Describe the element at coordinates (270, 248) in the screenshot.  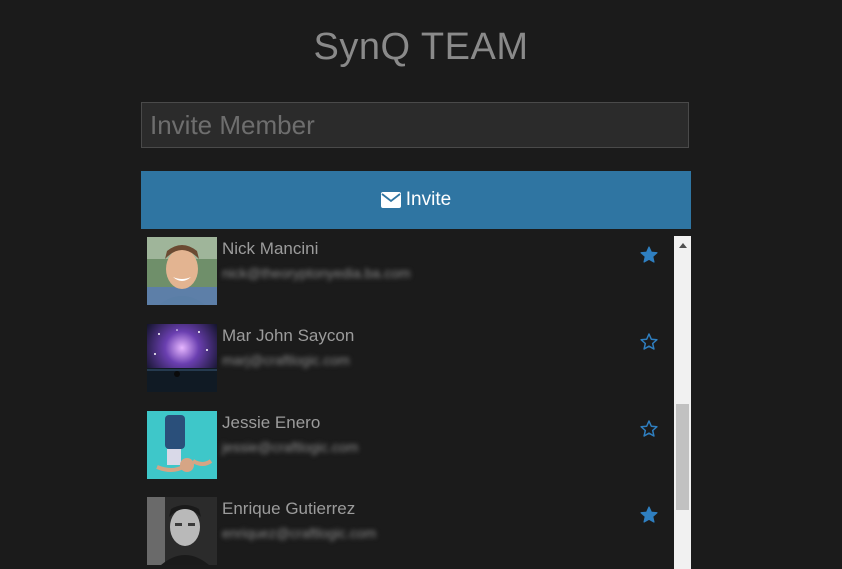
I see `member-name: Nick Mancini` at that location.